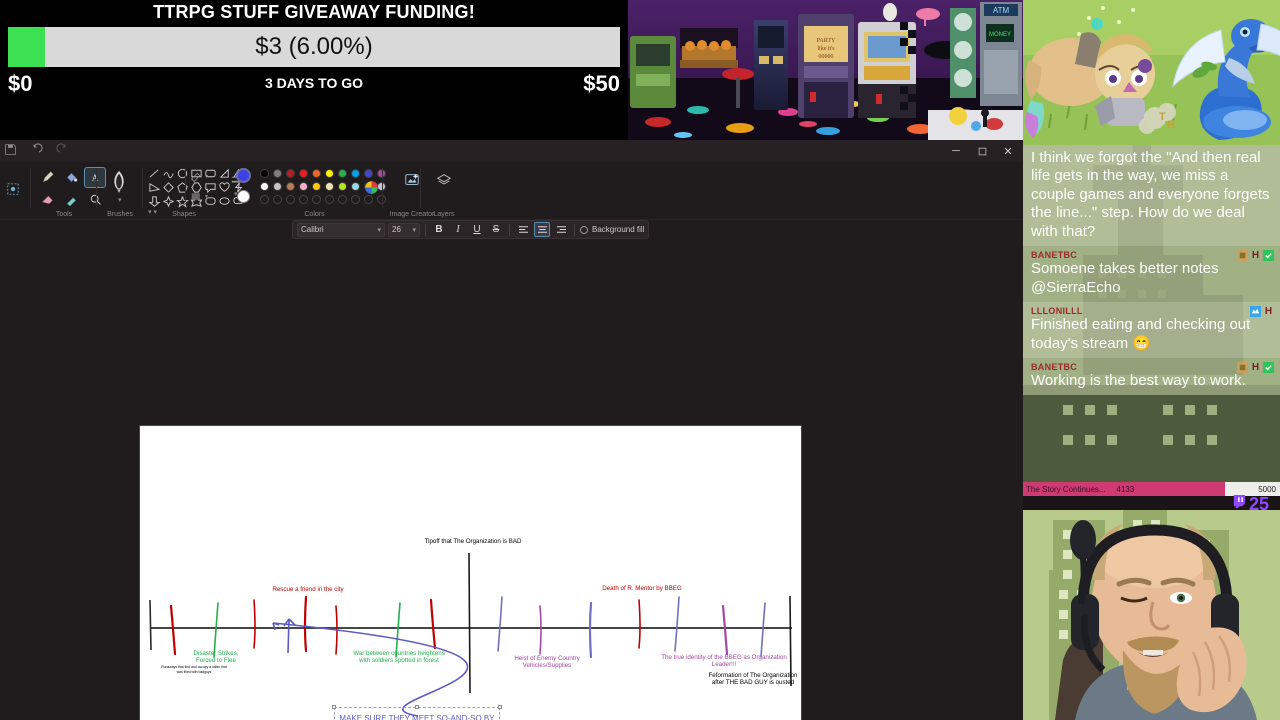 Image resolution: width=1280 pixels, height=720 pixels. Describe the element at coordinates (500, 707) in the screenshot. I see `resize-handle-ne` at that location.